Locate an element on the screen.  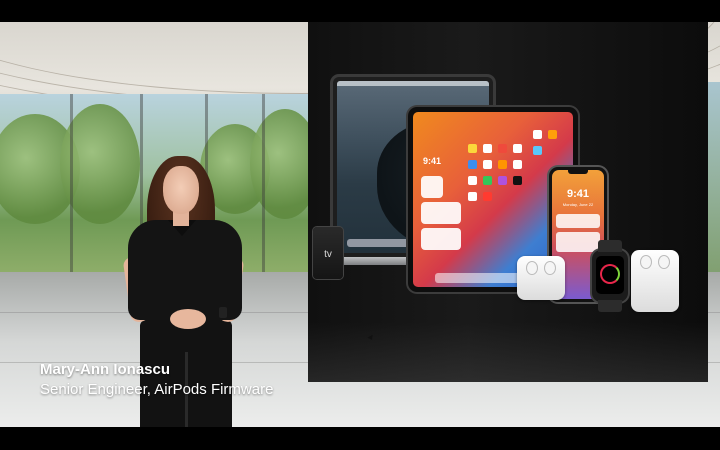
presenter-face is located at coordinates (181, 190).